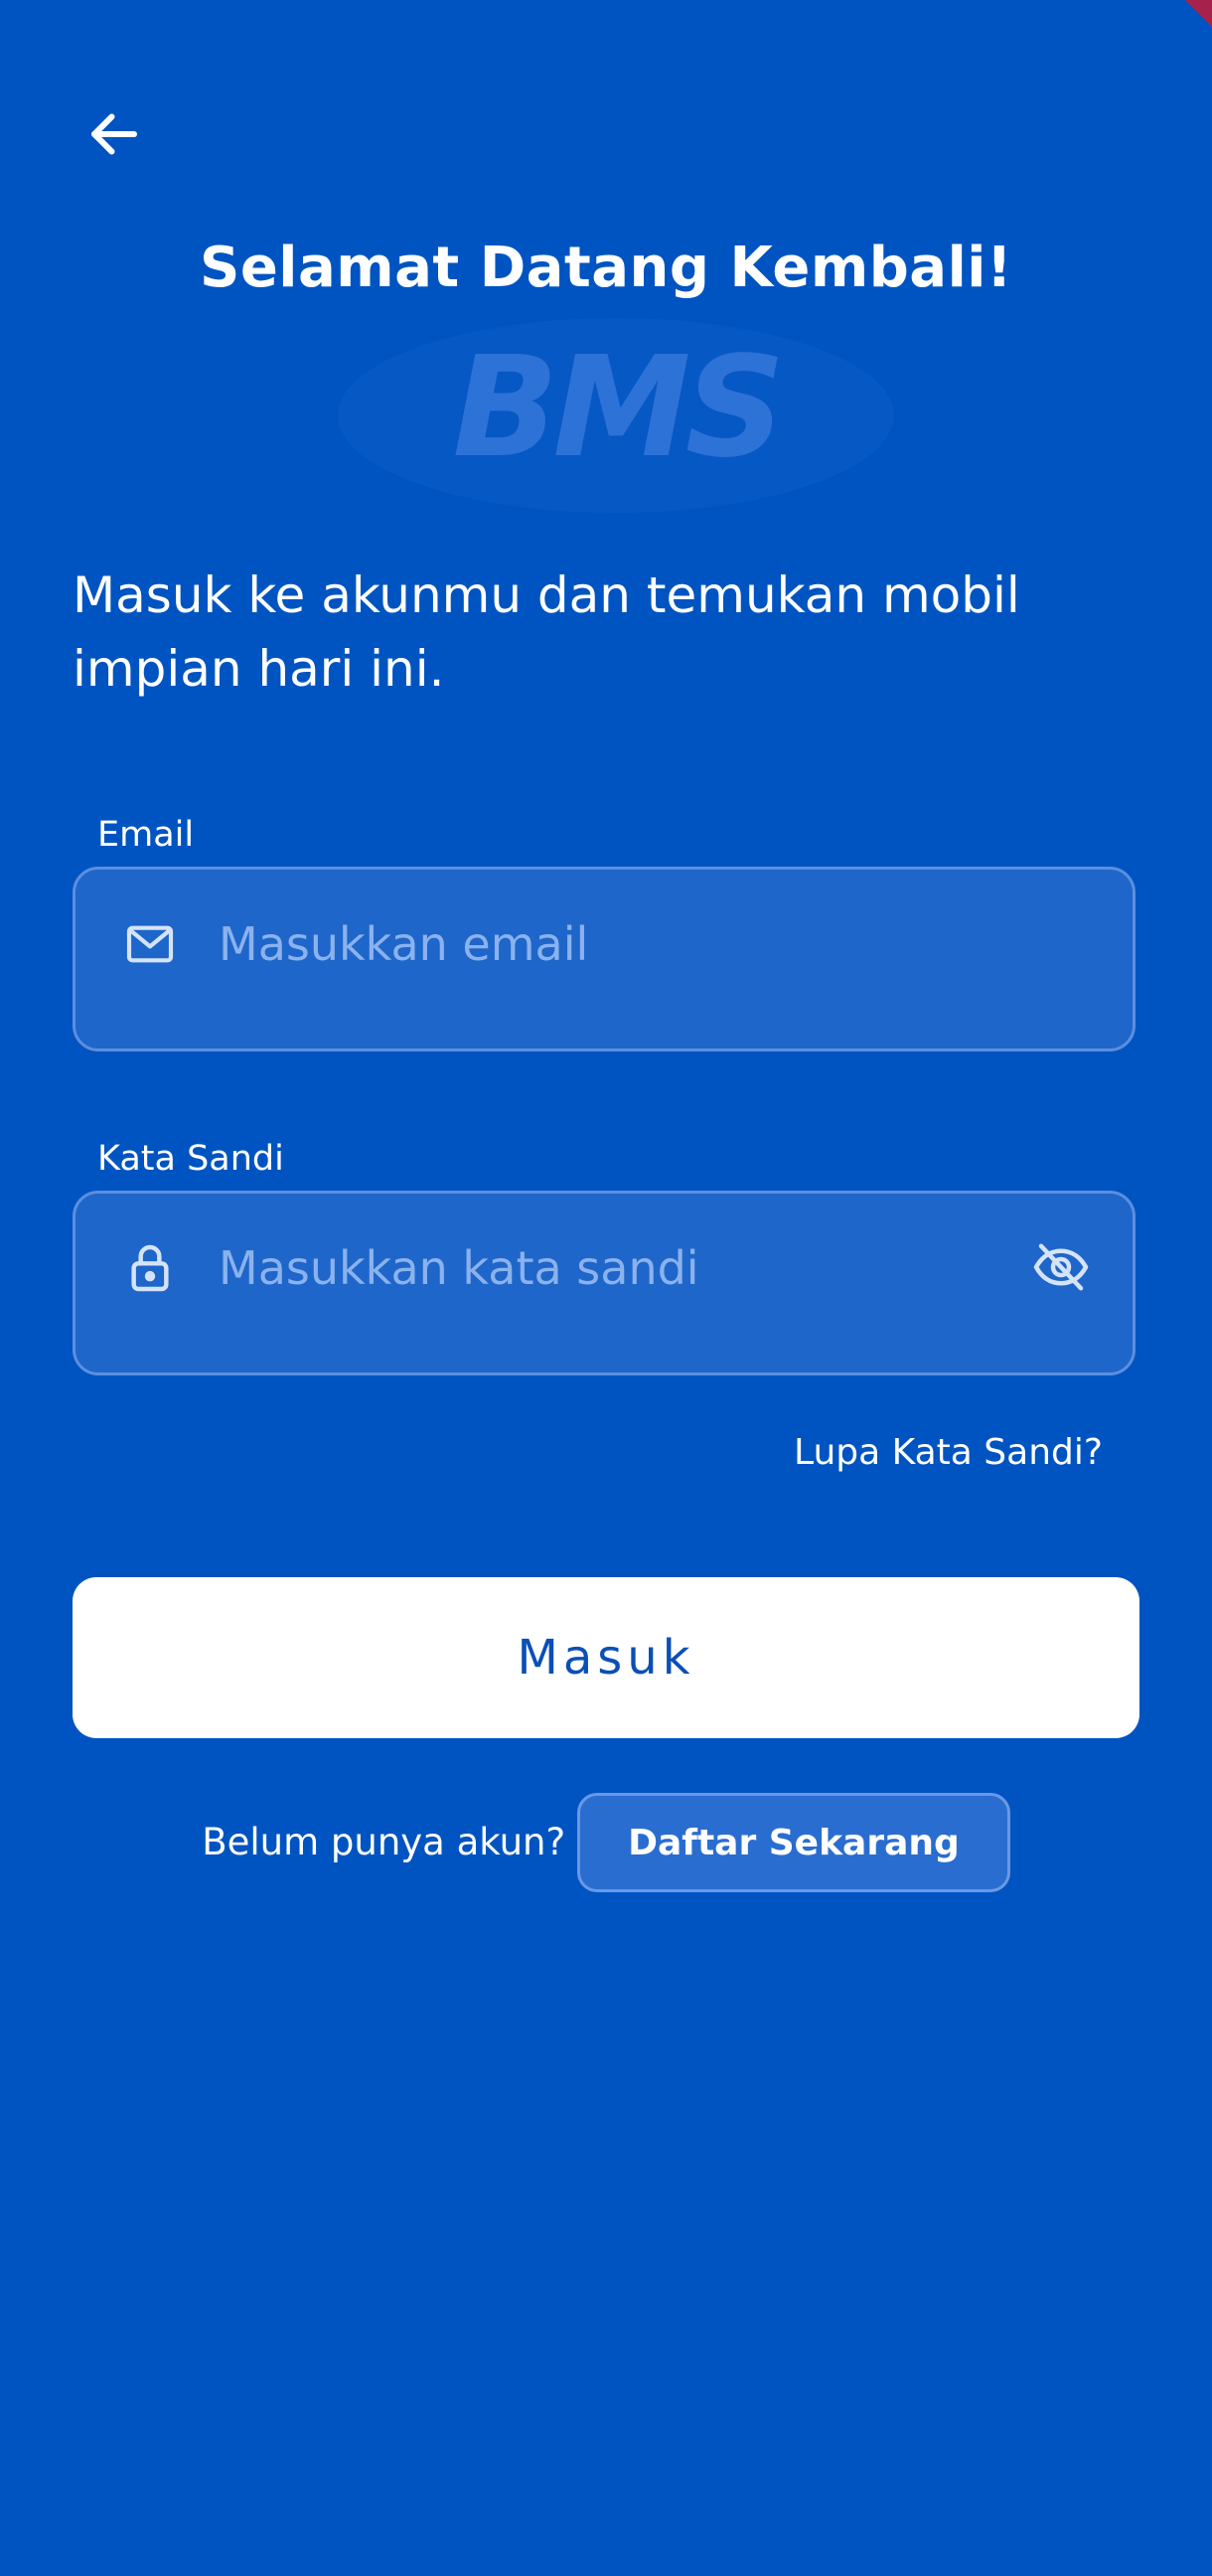  I want to click on signup-prompt: Belum punya akun?, so click(384, 1842).